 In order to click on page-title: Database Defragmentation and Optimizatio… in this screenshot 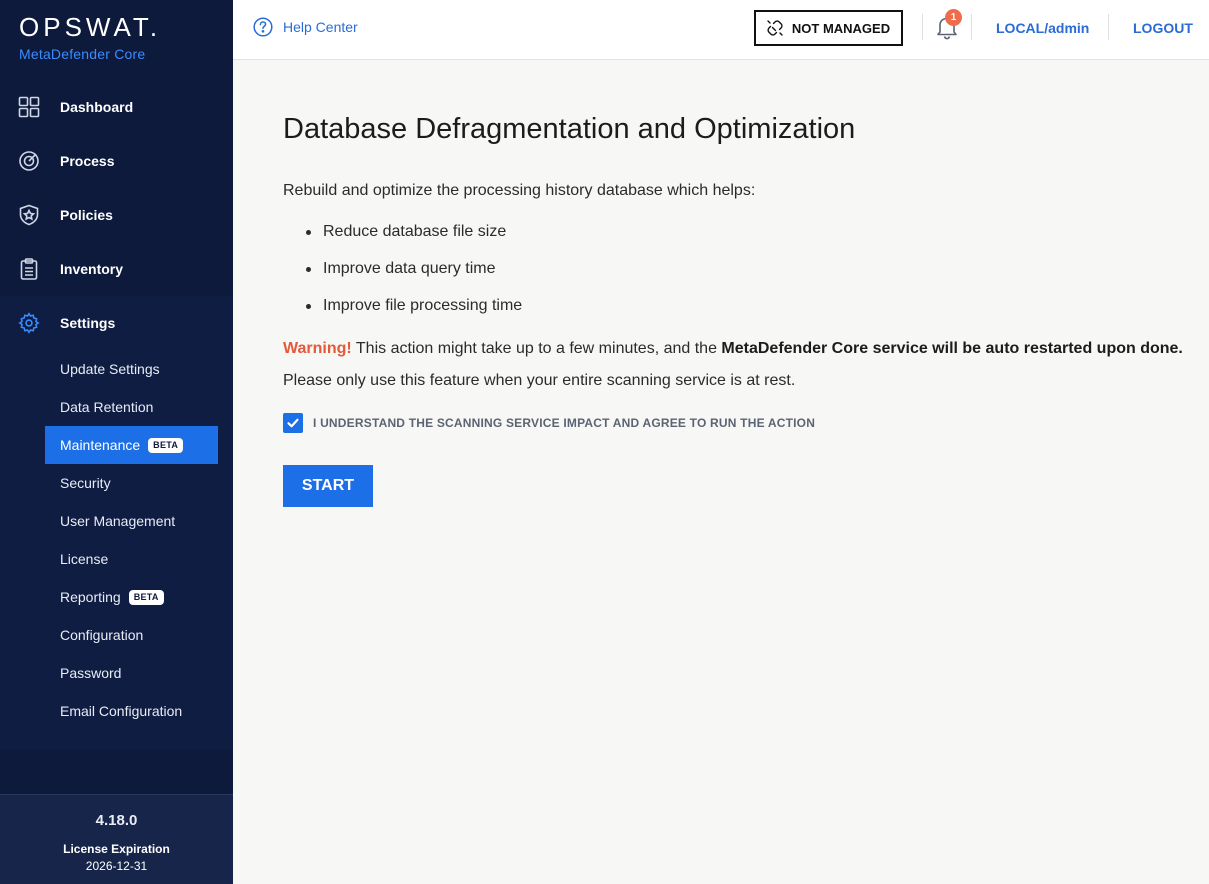, I will do `click(569, 129)`.